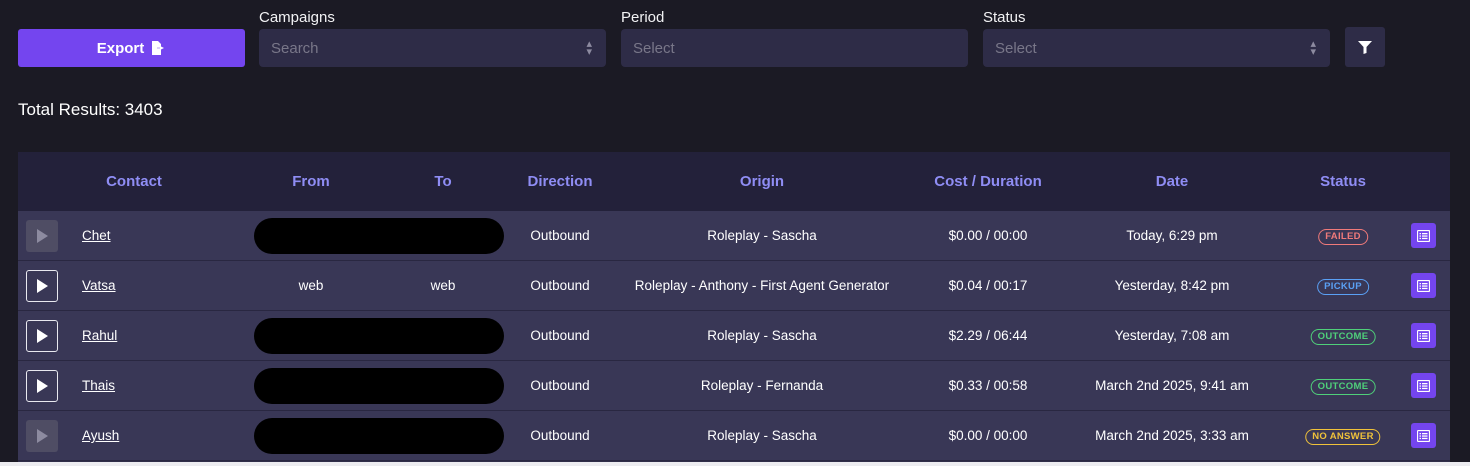  What do you see at coordinates (1172, 335) in the screenshot?
I see `date-cell: Yesterday, 7:08 am` at bounding box center [1172, 335].